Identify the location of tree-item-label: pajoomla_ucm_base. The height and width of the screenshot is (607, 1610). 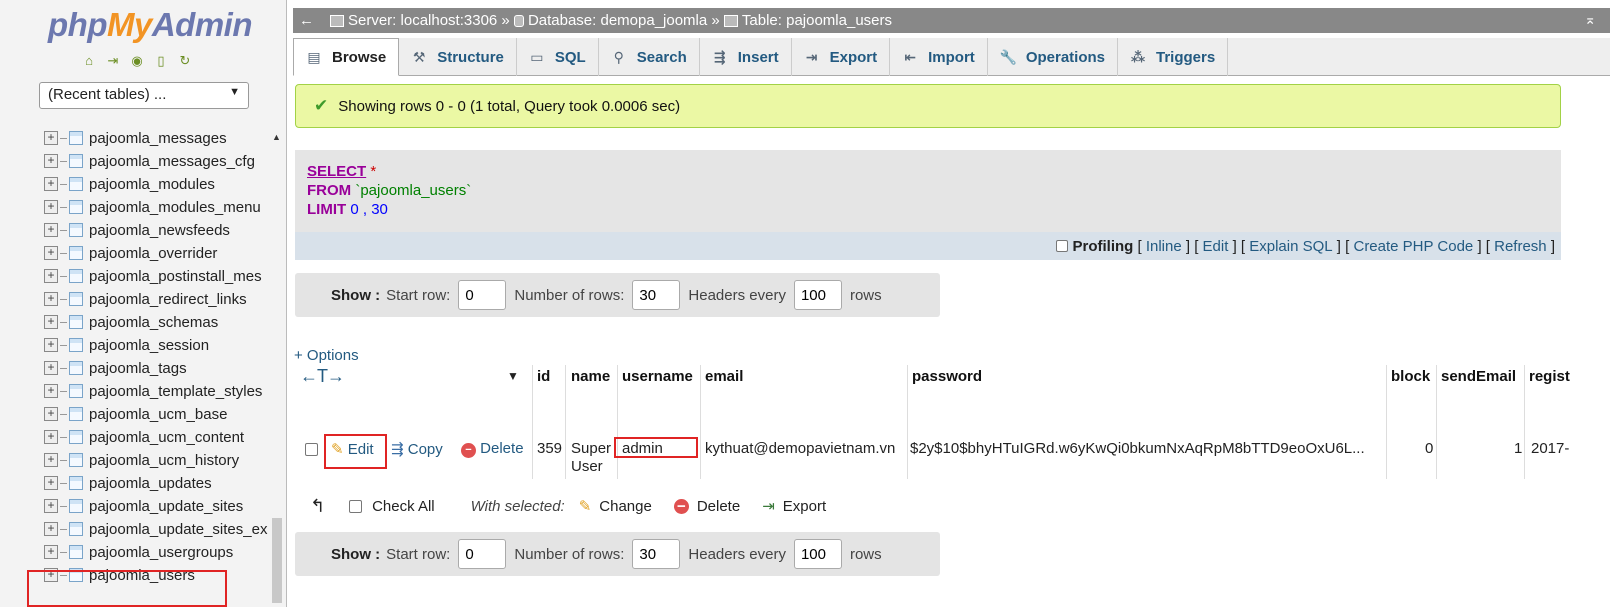
(158, 414).